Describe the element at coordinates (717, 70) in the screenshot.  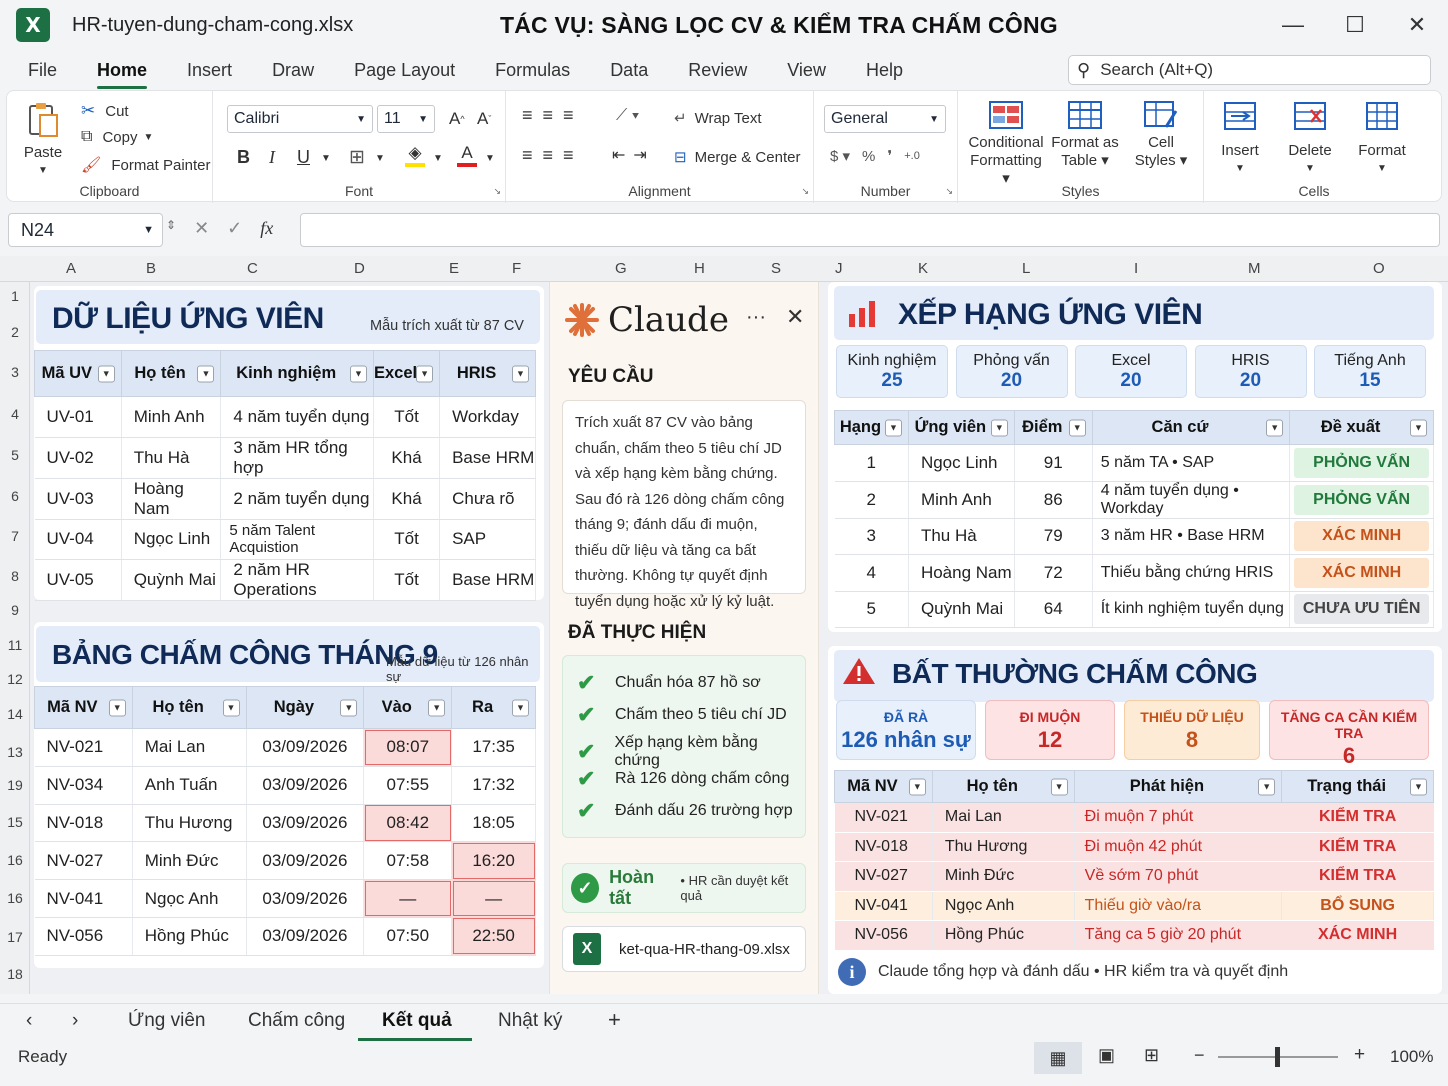
I see `menu-review: Review` at that location.